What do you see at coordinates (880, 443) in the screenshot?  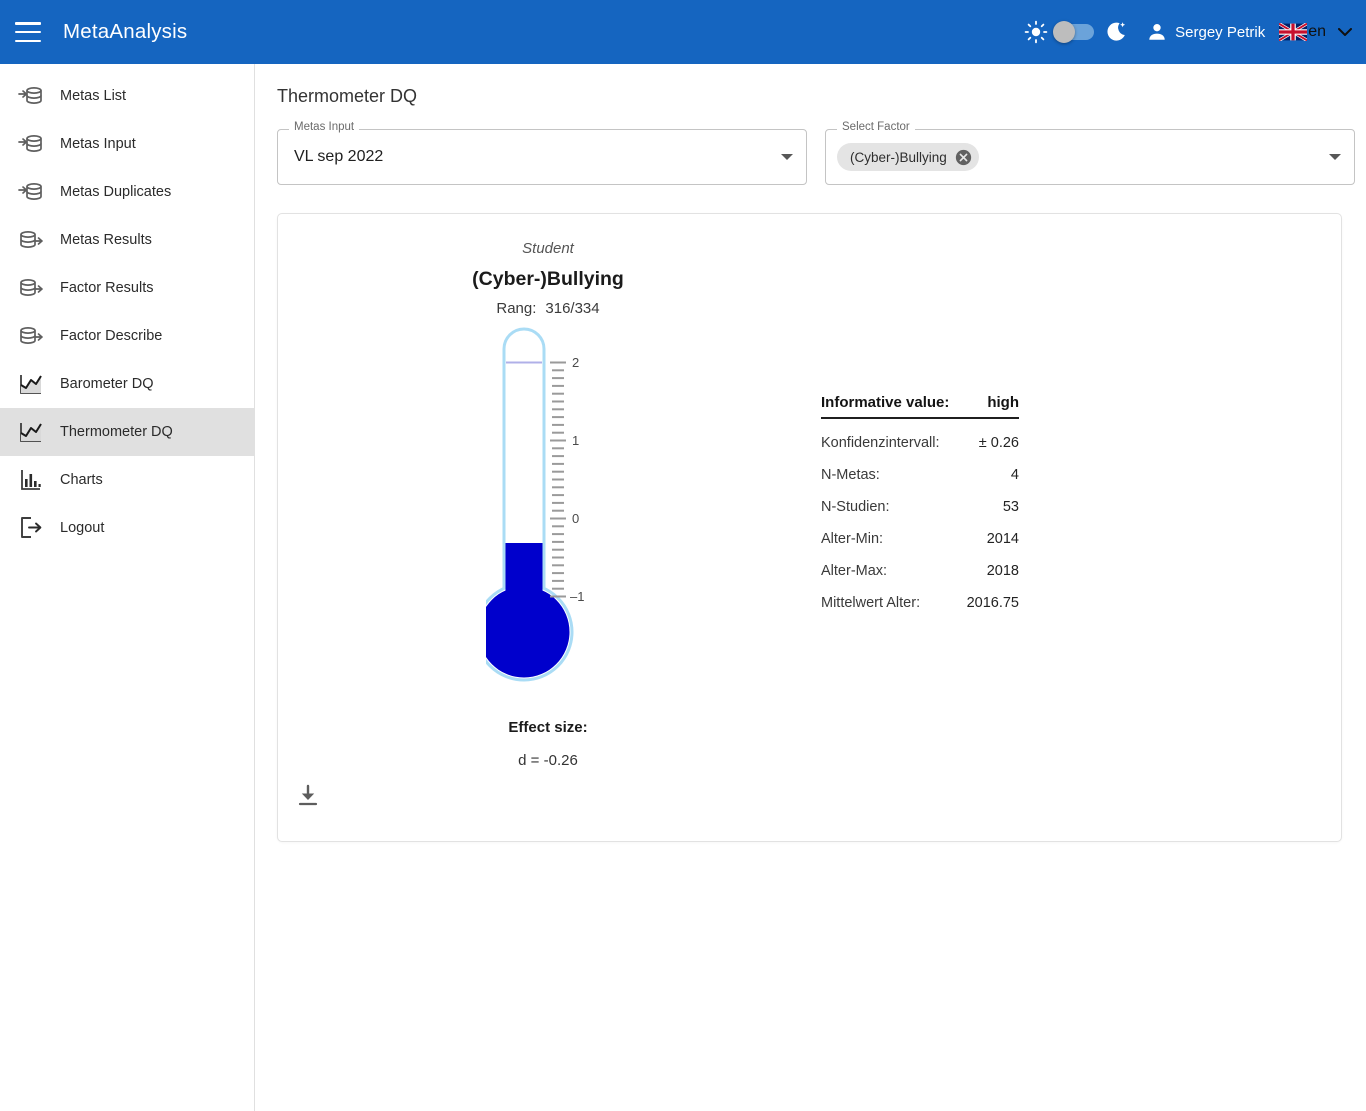 I see `info-key: Konfidenzintervall:` at bounding box center [880, 443].